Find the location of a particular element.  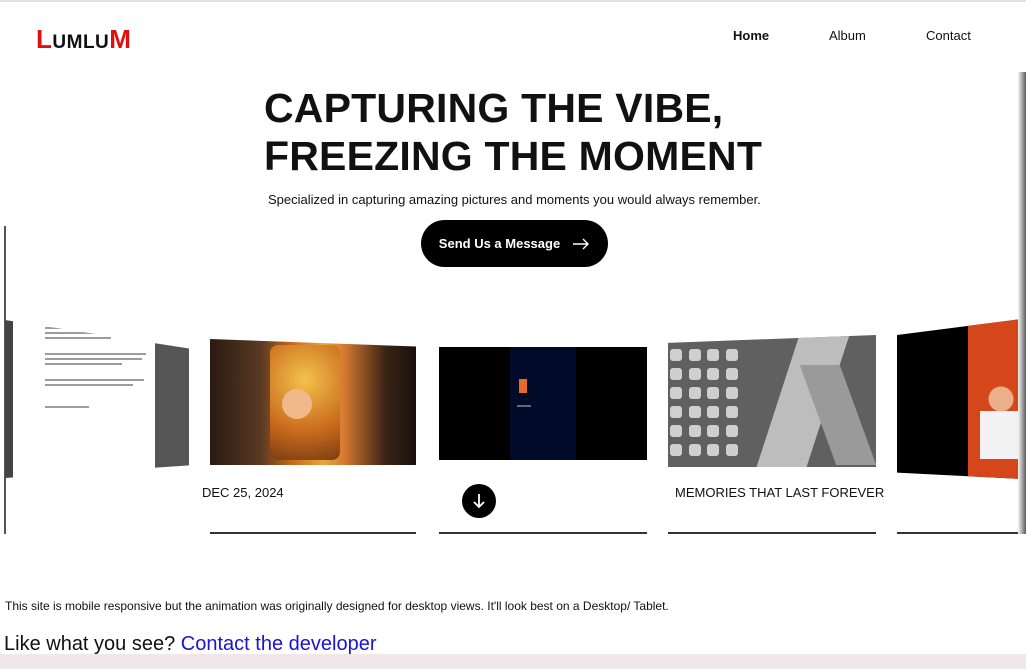

hero-title: CAPTURING THE VIBE, FREEZING THE MOMENT is located at coordinates (544, 132).